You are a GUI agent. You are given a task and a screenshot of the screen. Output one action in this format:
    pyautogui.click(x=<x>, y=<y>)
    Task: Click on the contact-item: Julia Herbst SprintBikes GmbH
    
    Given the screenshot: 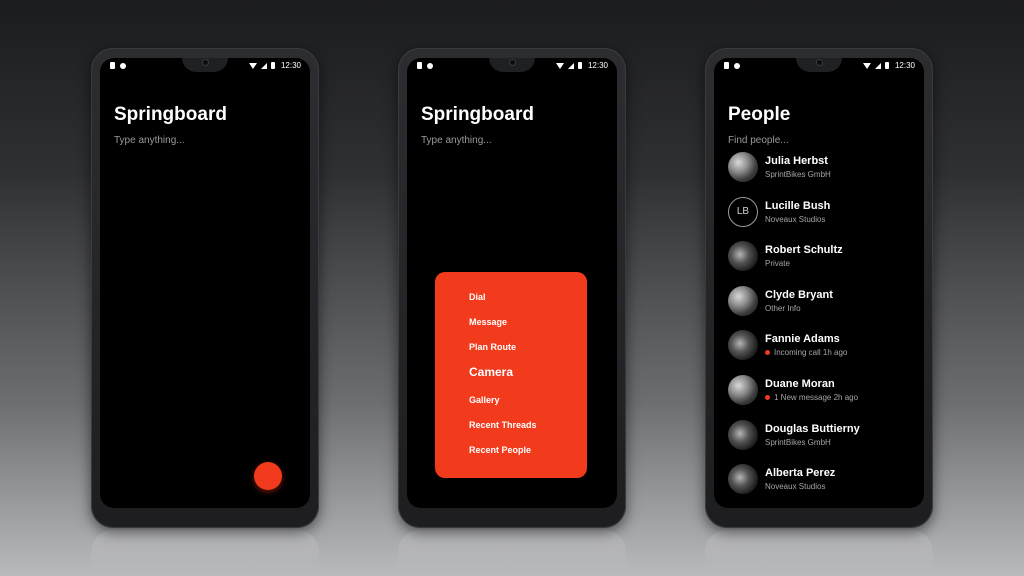 What is the action you would take?
    pyautogui.click(x=823, y=174)
    